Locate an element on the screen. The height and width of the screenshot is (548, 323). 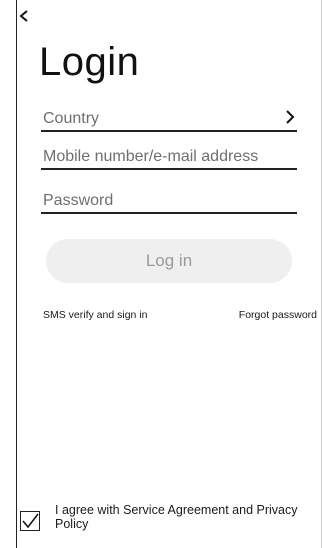
login-button-label: Log in is located at coordinates (169, 260).